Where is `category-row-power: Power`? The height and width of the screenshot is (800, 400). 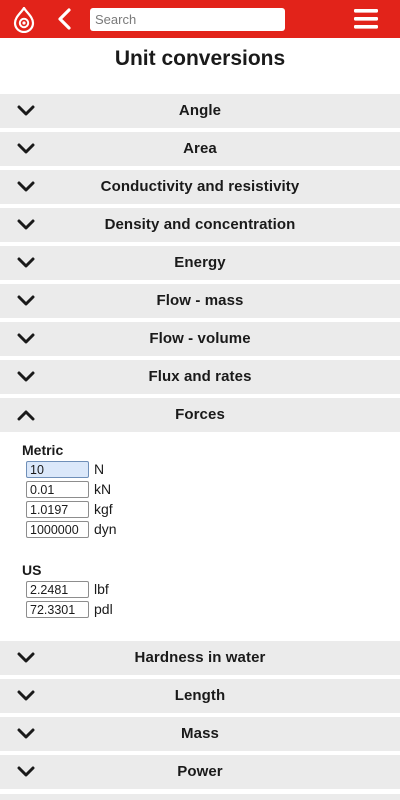 category-row-power: Power is located at coordinates (200, 772).